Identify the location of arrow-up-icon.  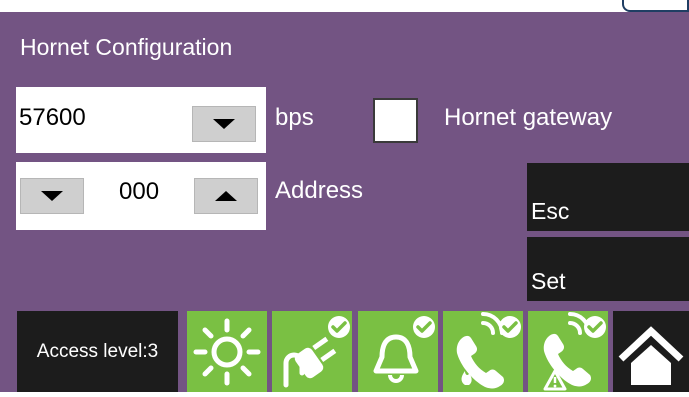
(226, 196).